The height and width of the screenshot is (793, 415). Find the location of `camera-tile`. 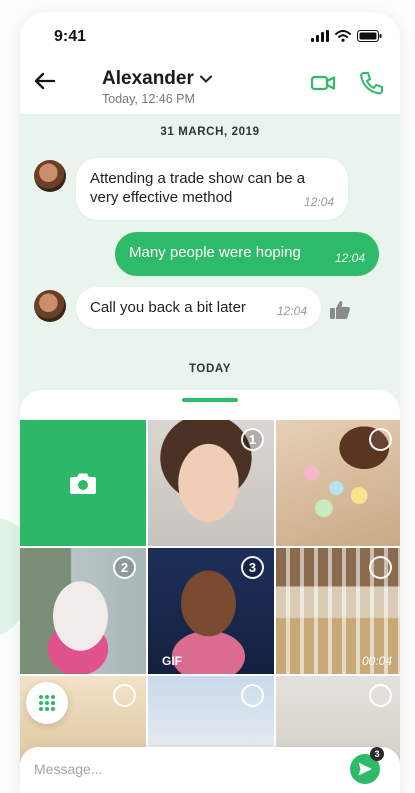

camera-tile is located at coordinates (83, 483).